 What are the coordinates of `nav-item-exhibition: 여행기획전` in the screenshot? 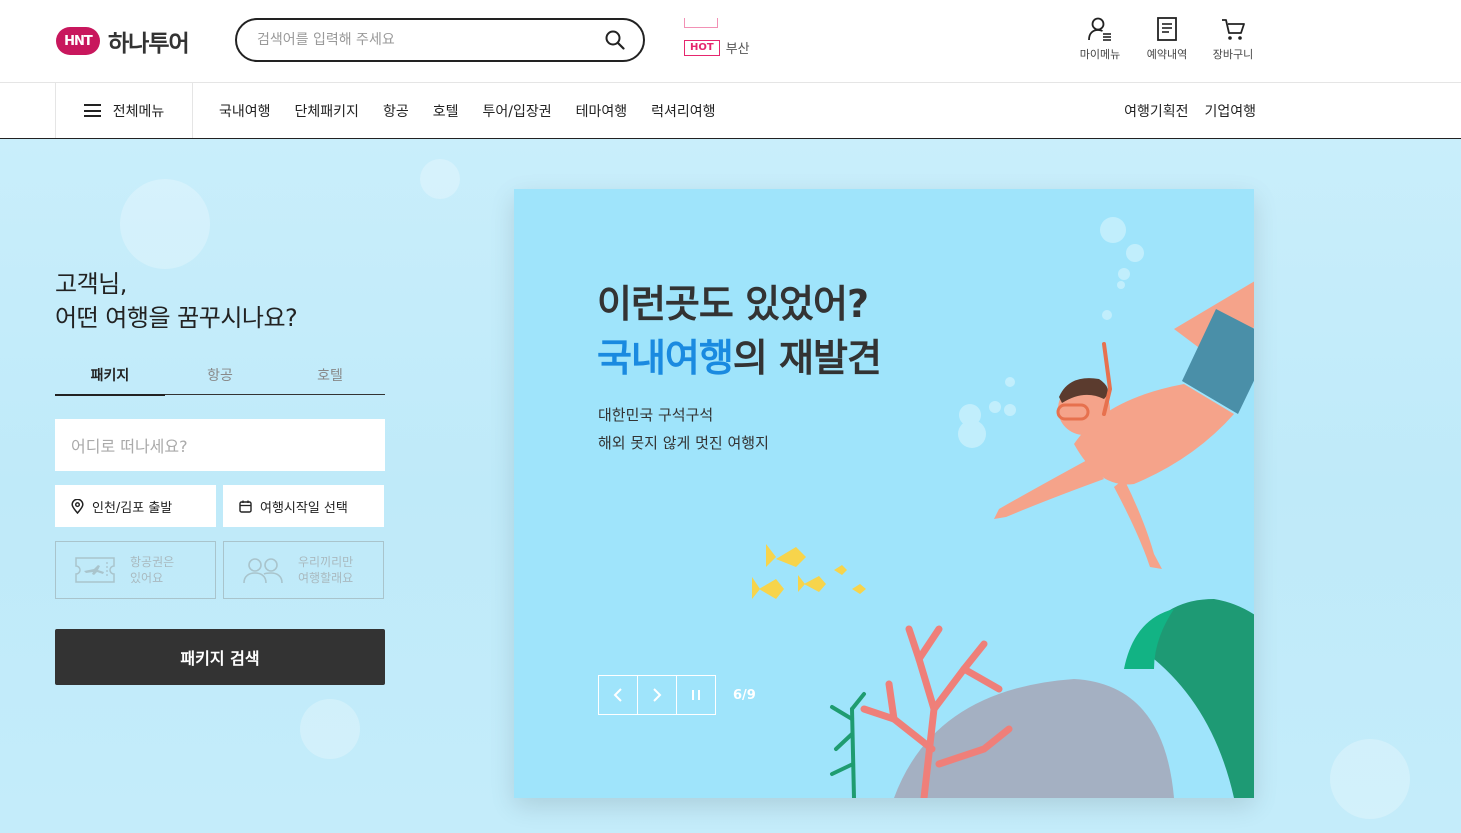 It's located at (1156, 111).